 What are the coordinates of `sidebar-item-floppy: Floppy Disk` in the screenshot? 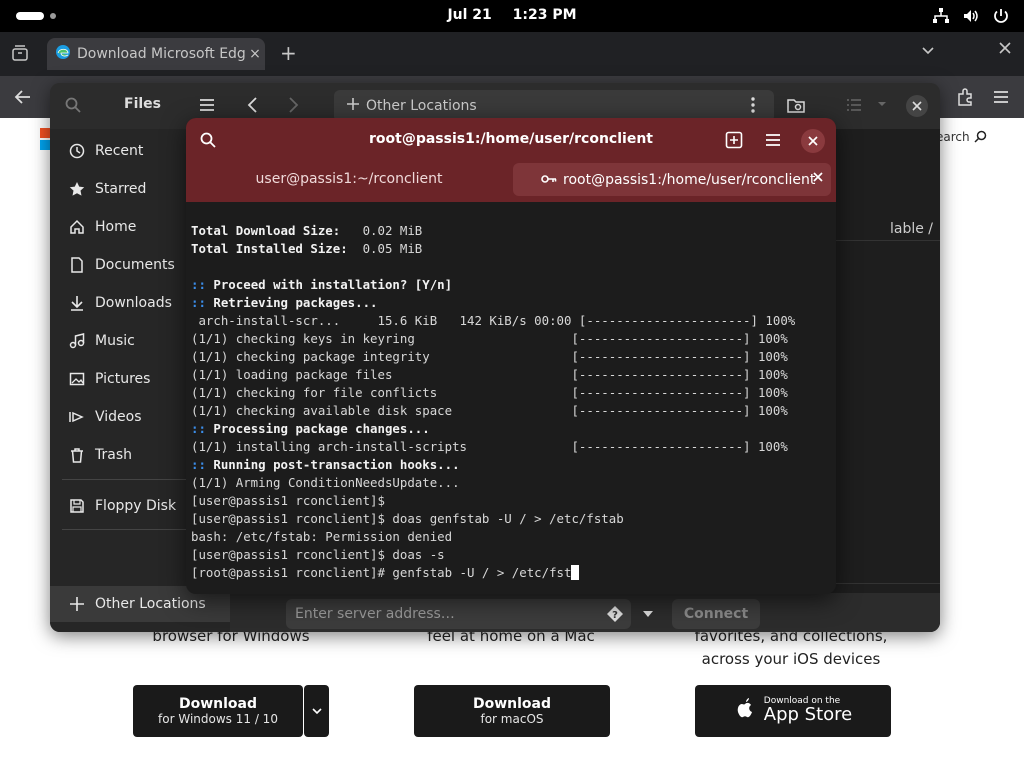 It's located at (122, 506).